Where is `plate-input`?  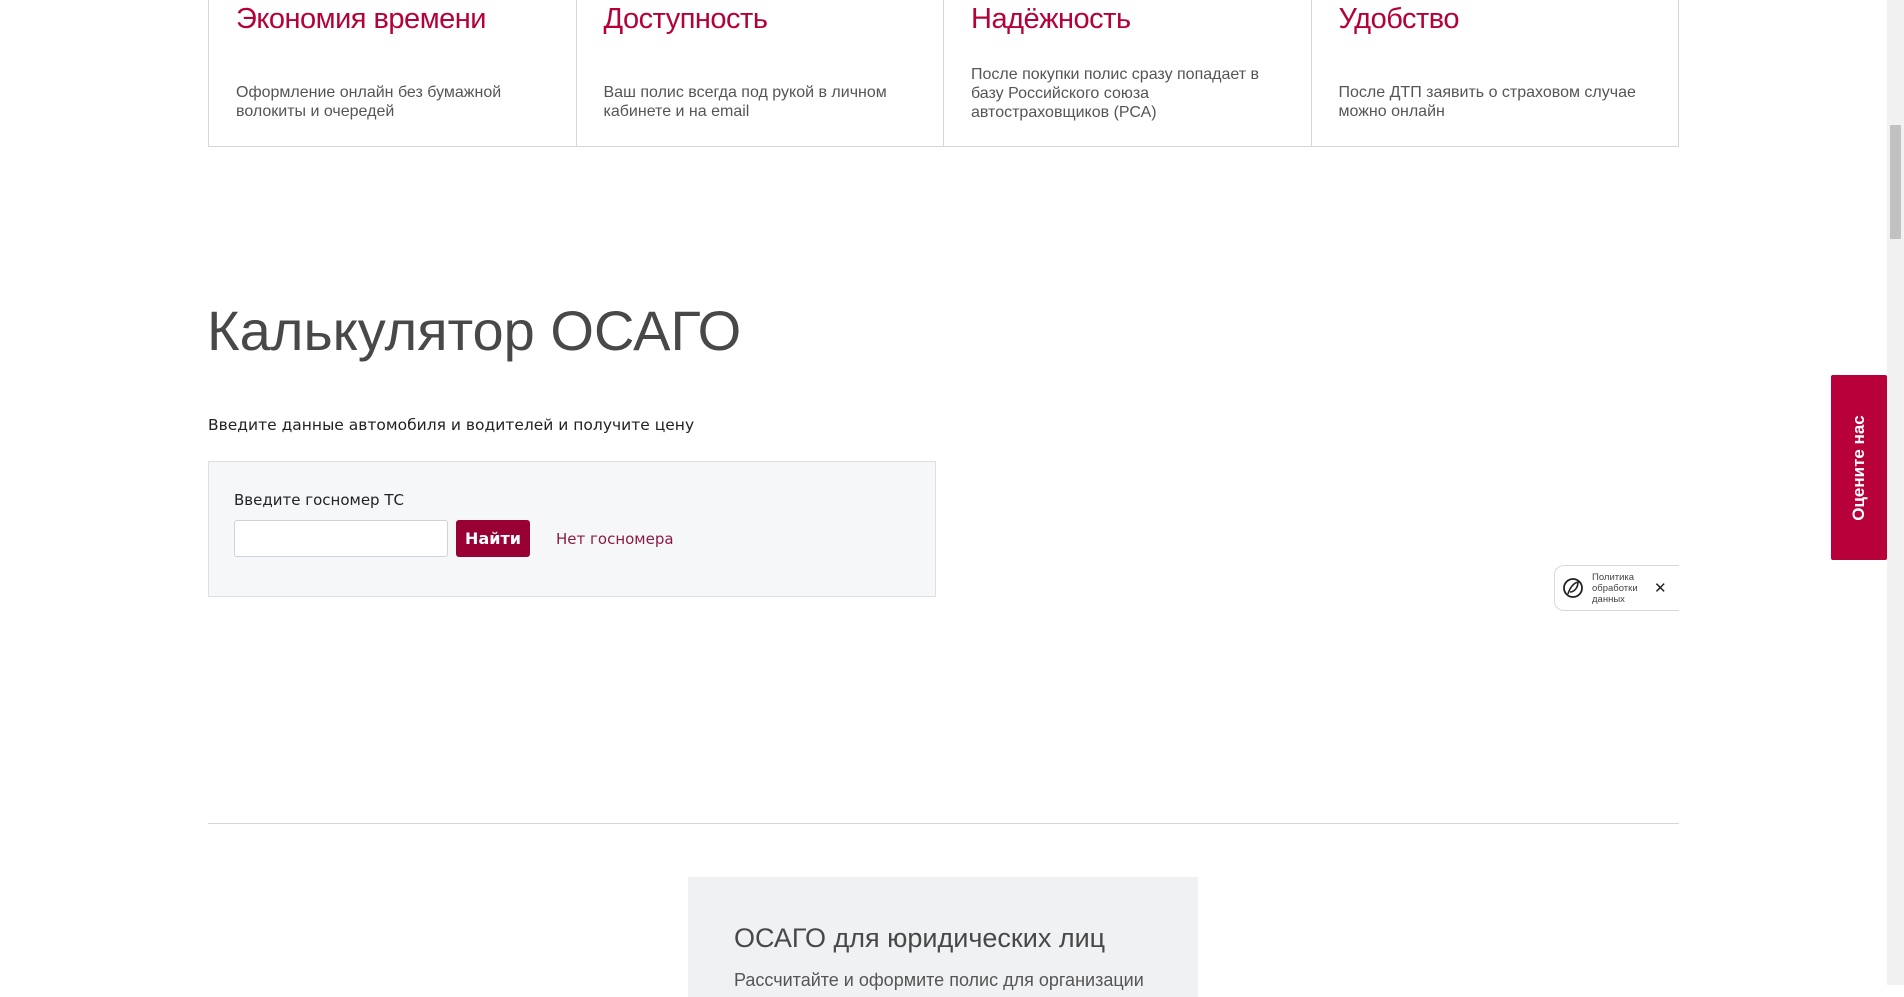
plate-input is located at coordinates (341, 538).